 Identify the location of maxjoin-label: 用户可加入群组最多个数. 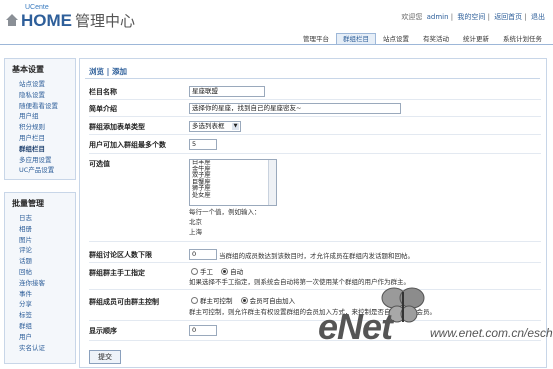
(127, 145).